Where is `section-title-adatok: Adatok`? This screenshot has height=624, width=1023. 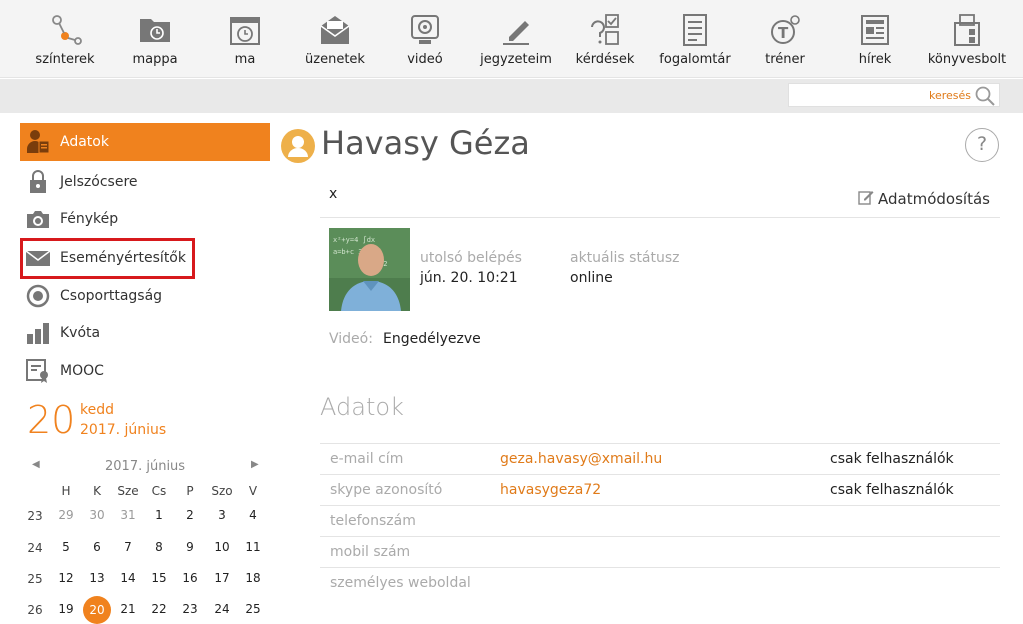
section-title-adatok: Adatok is located at coordinates (362, 407).